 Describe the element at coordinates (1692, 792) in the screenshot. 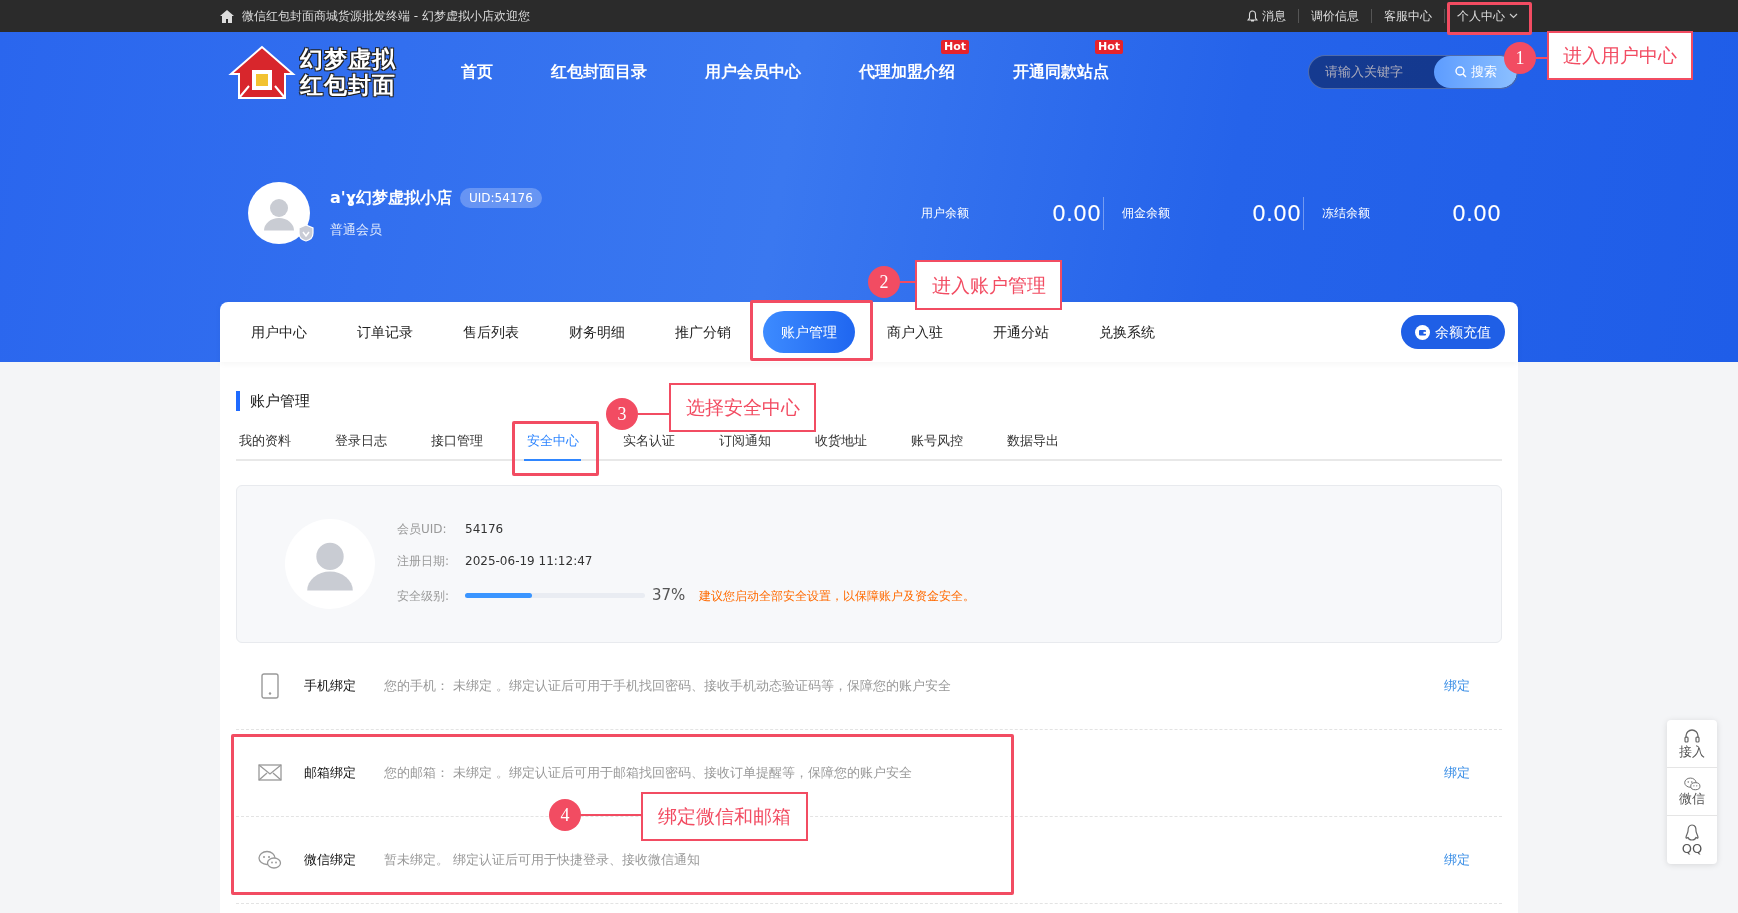

I see `side-button: 微信` at that location.